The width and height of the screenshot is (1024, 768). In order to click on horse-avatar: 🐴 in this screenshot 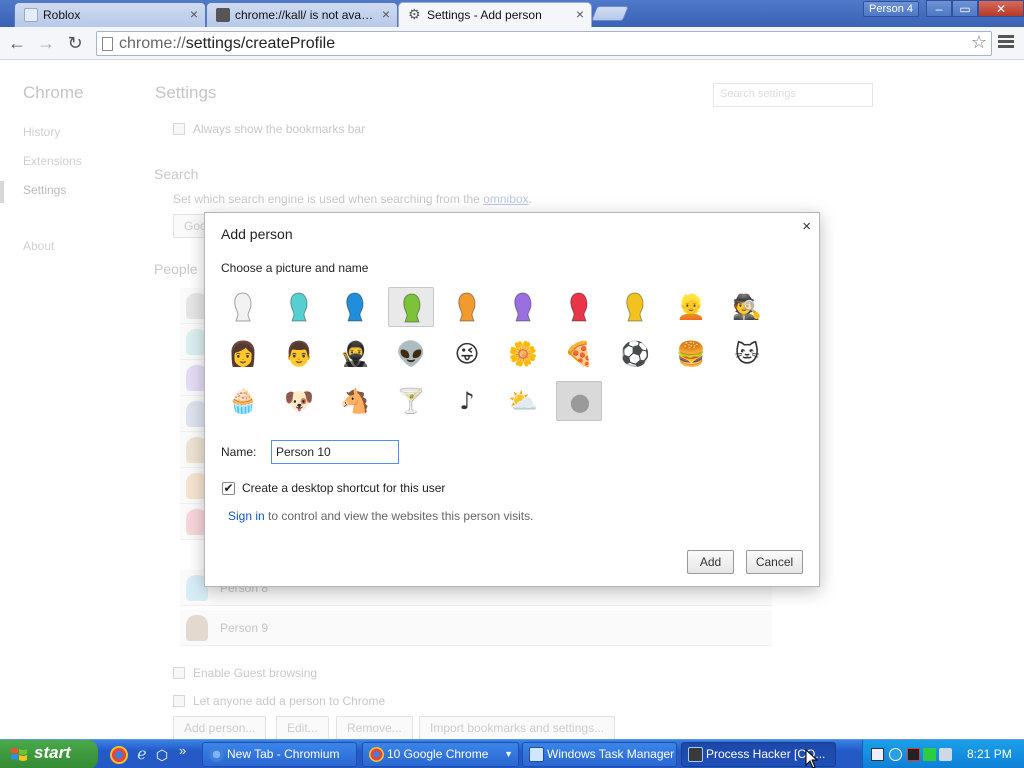, I will do `click(355, 401)`.